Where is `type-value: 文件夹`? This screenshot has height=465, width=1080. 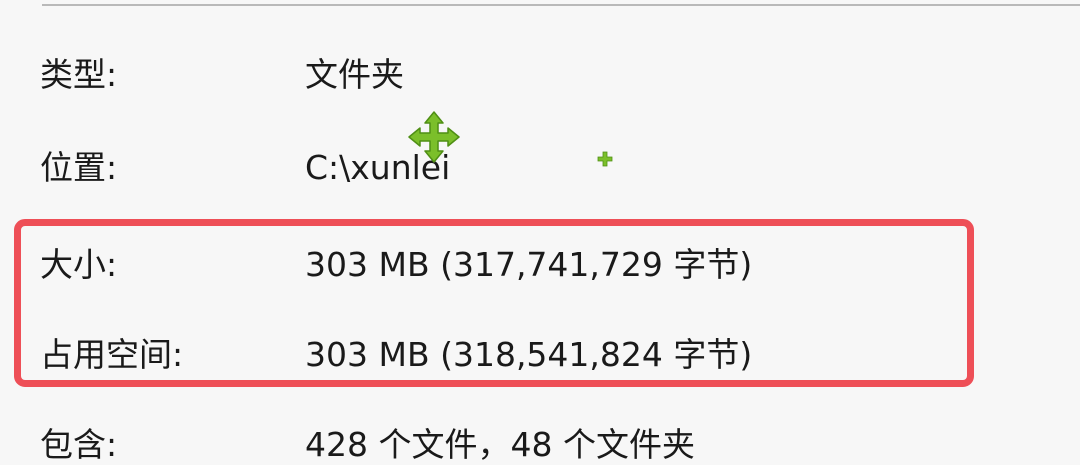
type-value: 文件夹 is located at coordinates (354, 74).